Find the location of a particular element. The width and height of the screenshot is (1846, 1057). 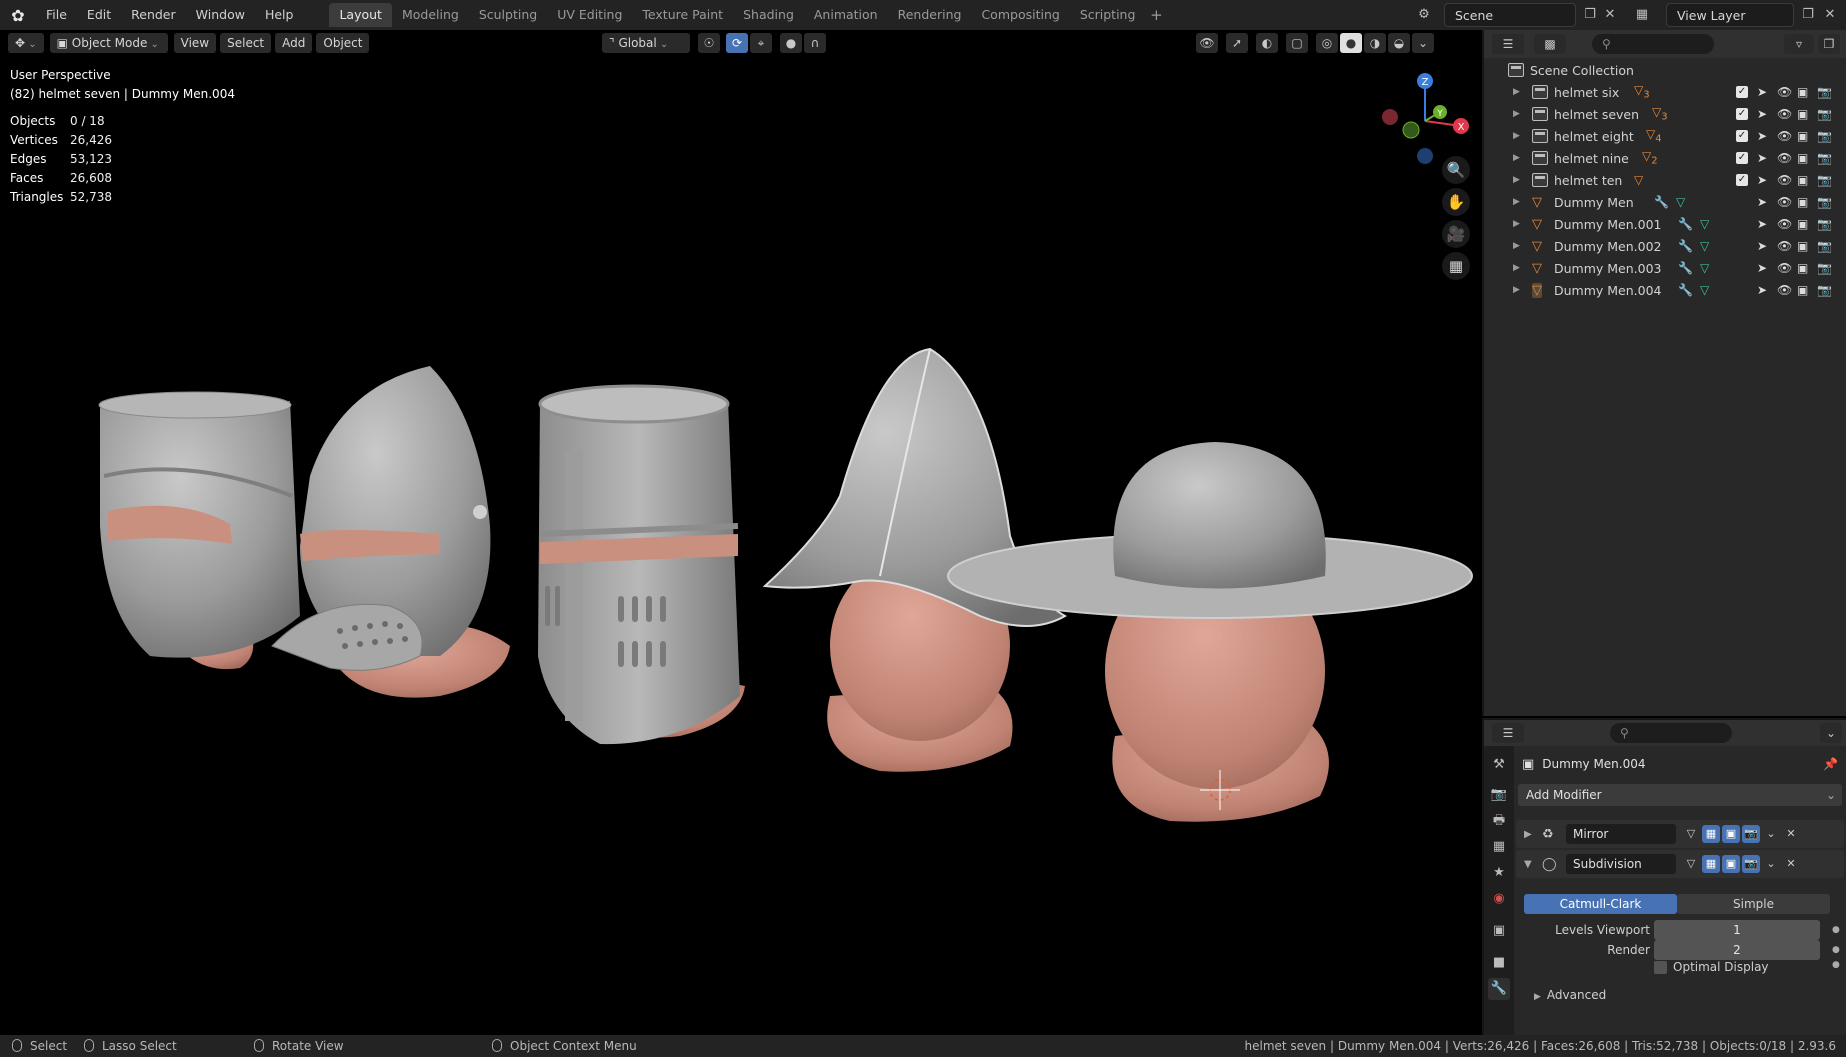

menu-window: Window is located at coordinates (220, 15).